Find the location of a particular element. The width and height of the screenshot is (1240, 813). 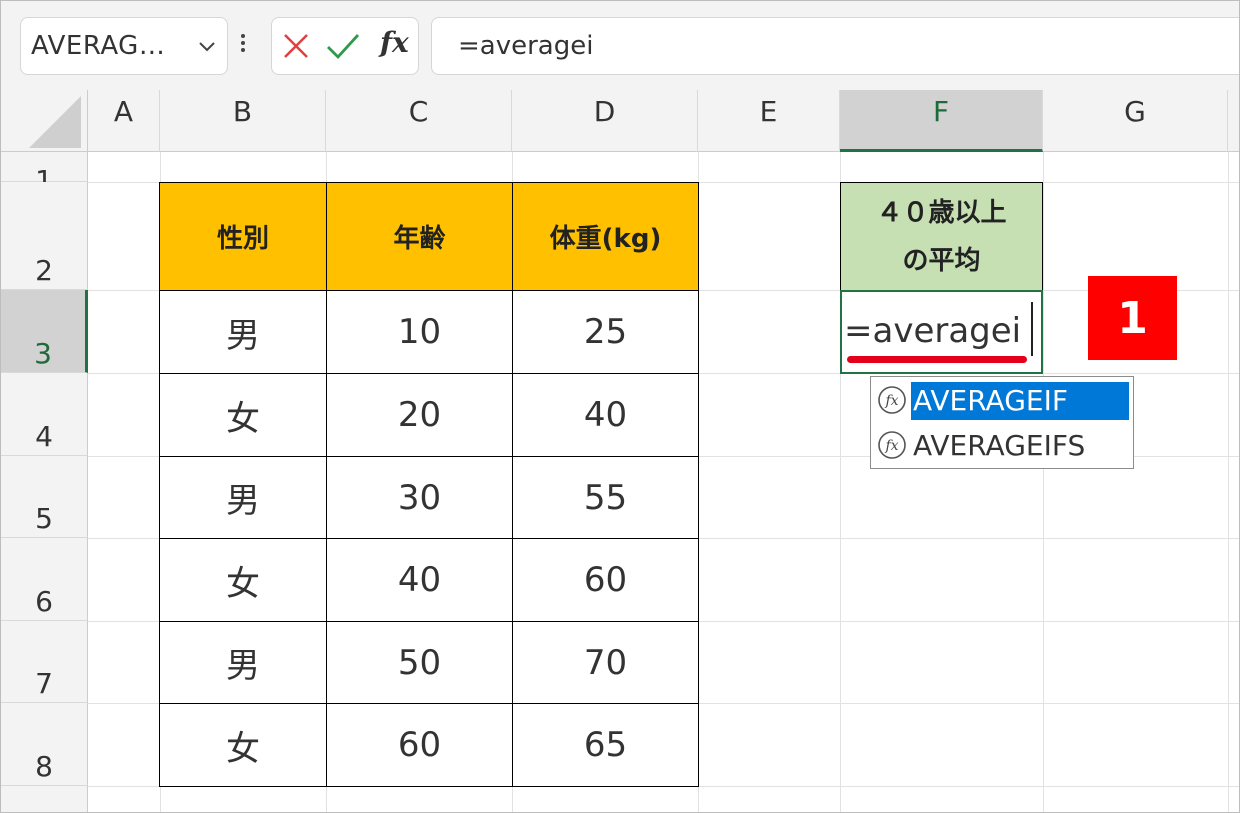

column-header-c: C is located at coordinates (419, 121).